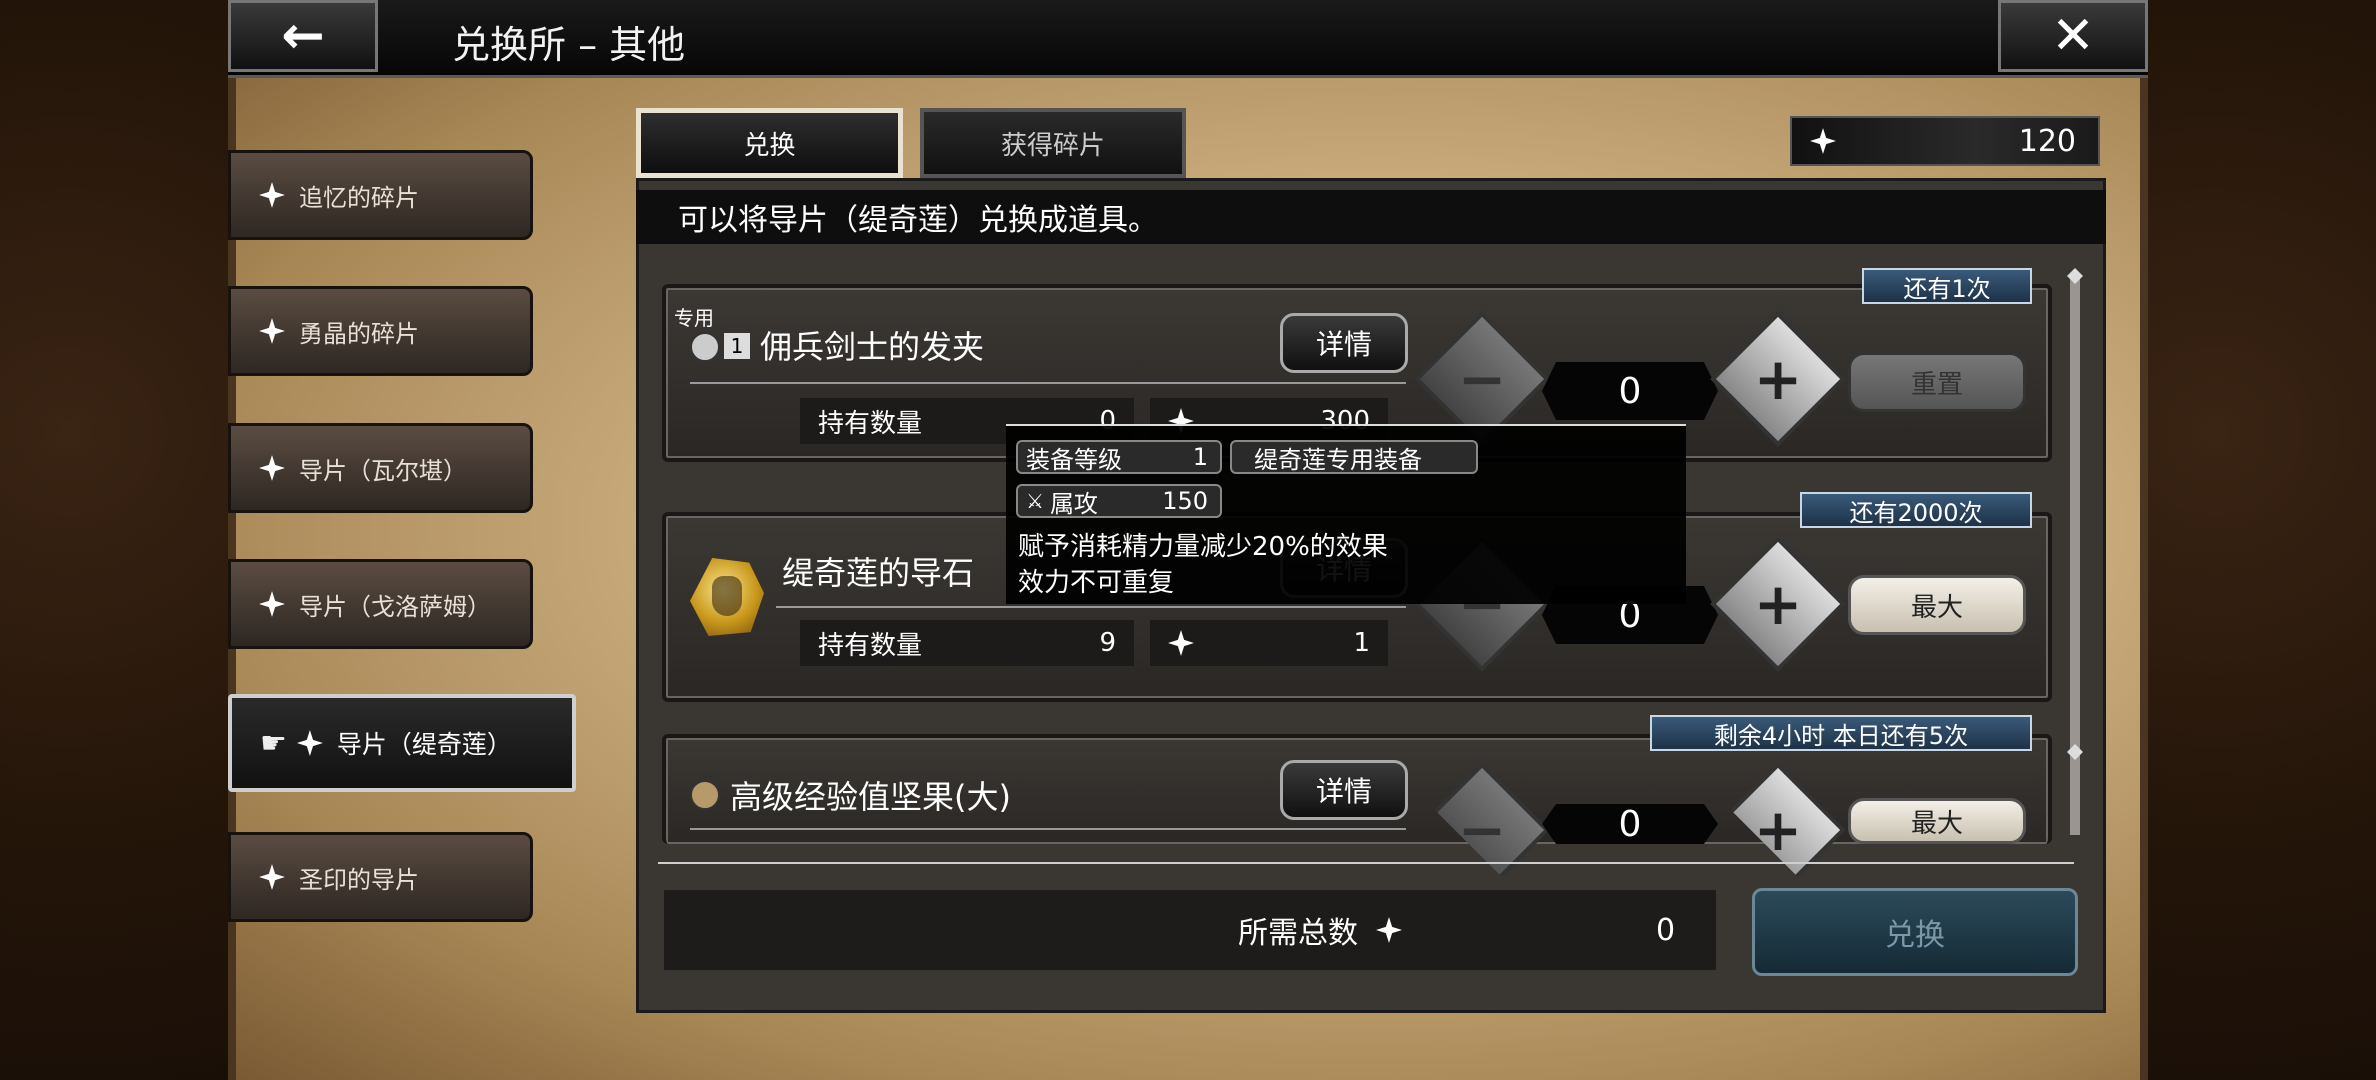 This screenshot has width=2376, height=1080. What do you see at coordinates (1269, 643) in the screenshot?
I see `cost-box: 1` at bounding box center [1269, 643].